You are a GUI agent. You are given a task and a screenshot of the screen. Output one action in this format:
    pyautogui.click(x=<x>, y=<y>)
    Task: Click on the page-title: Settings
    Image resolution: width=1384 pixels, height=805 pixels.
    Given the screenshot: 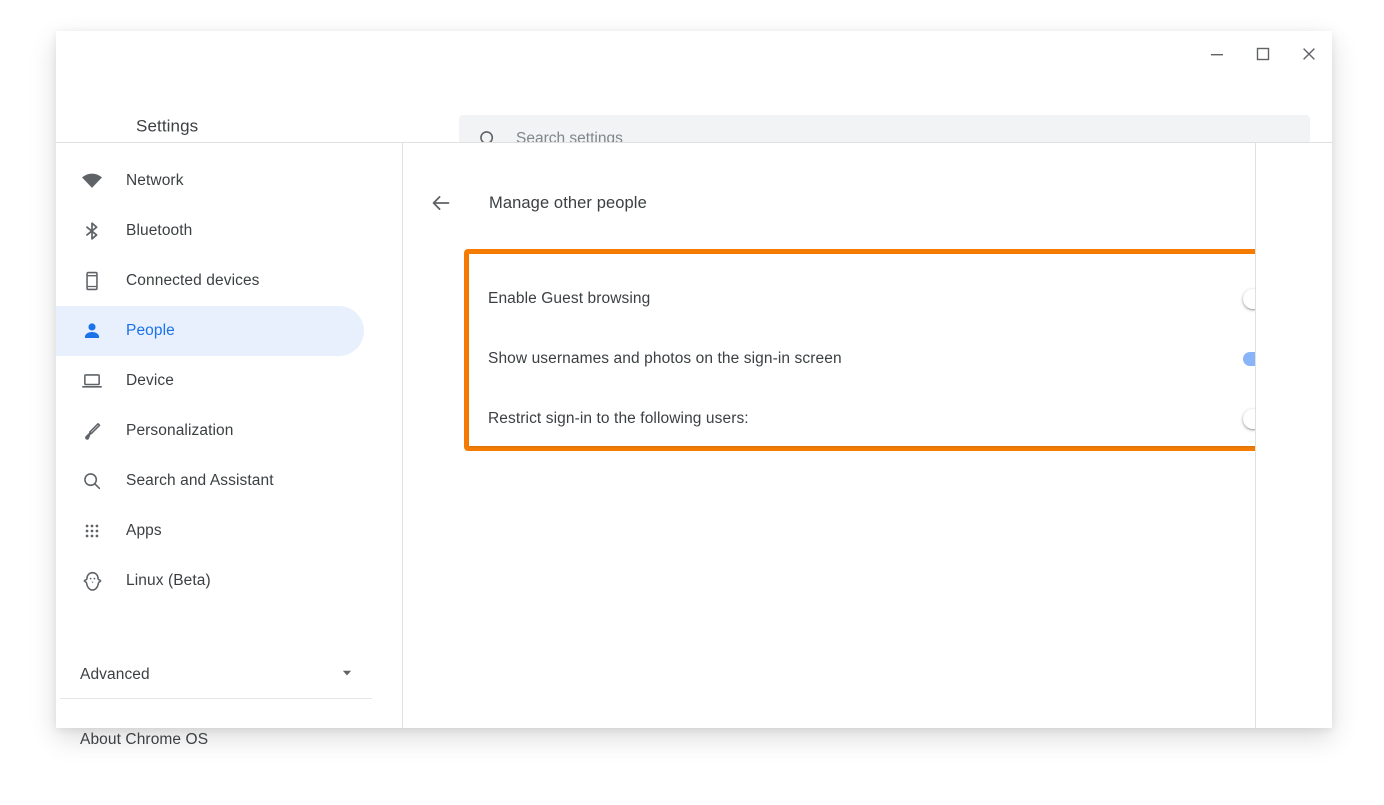 What is the action you would take?
    pyautogui.click(x=167, y=126)
    